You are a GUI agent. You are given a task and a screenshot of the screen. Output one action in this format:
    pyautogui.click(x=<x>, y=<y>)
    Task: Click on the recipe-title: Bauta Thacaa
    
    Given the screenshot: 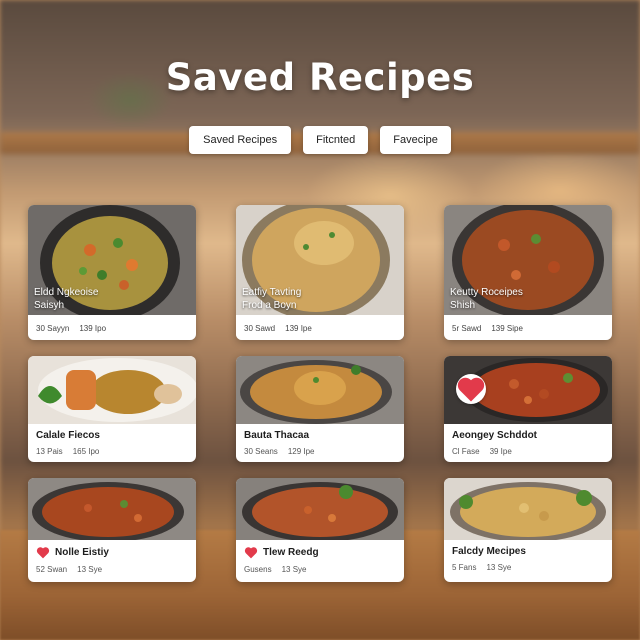 What is the action you would take?
    pyautogui.click(x=277, y=435)
    